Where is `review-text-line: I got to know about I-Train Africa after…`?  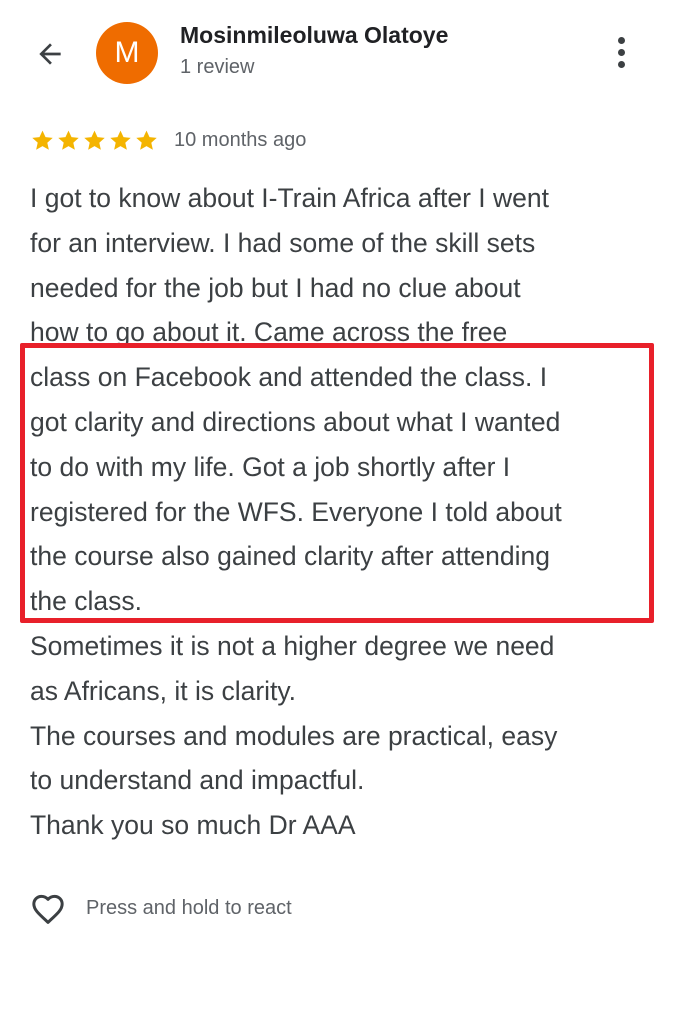 review-text-line: I got to know about I-Train Africa after… is located at coordinates (289, 198).